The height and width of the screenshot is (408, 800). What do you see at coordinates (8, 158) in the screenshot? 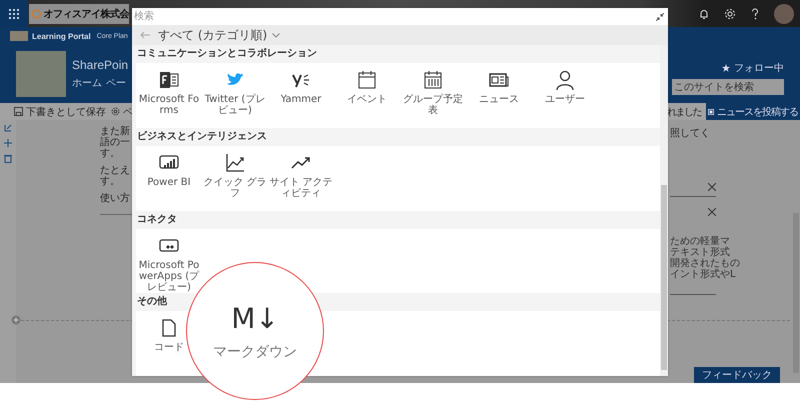
I see `delete-icon` at bounding box center [8, 158].